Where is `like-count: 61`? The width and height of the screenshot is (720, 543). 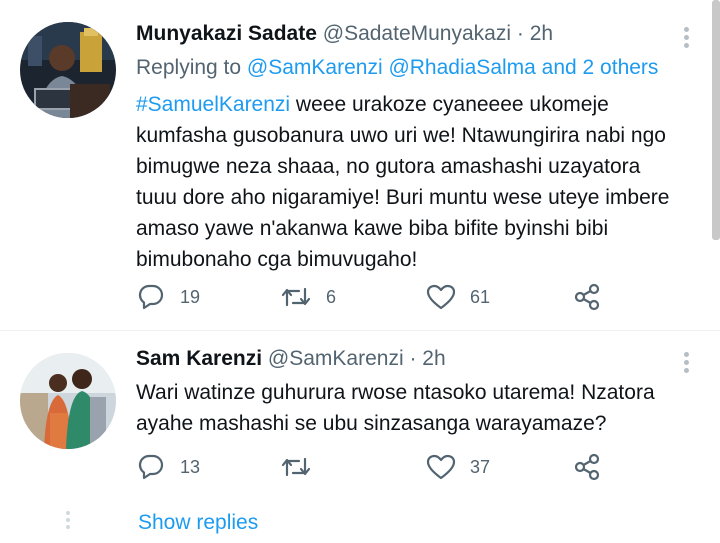
like-count: 61 is located at coordinates (480, 296).